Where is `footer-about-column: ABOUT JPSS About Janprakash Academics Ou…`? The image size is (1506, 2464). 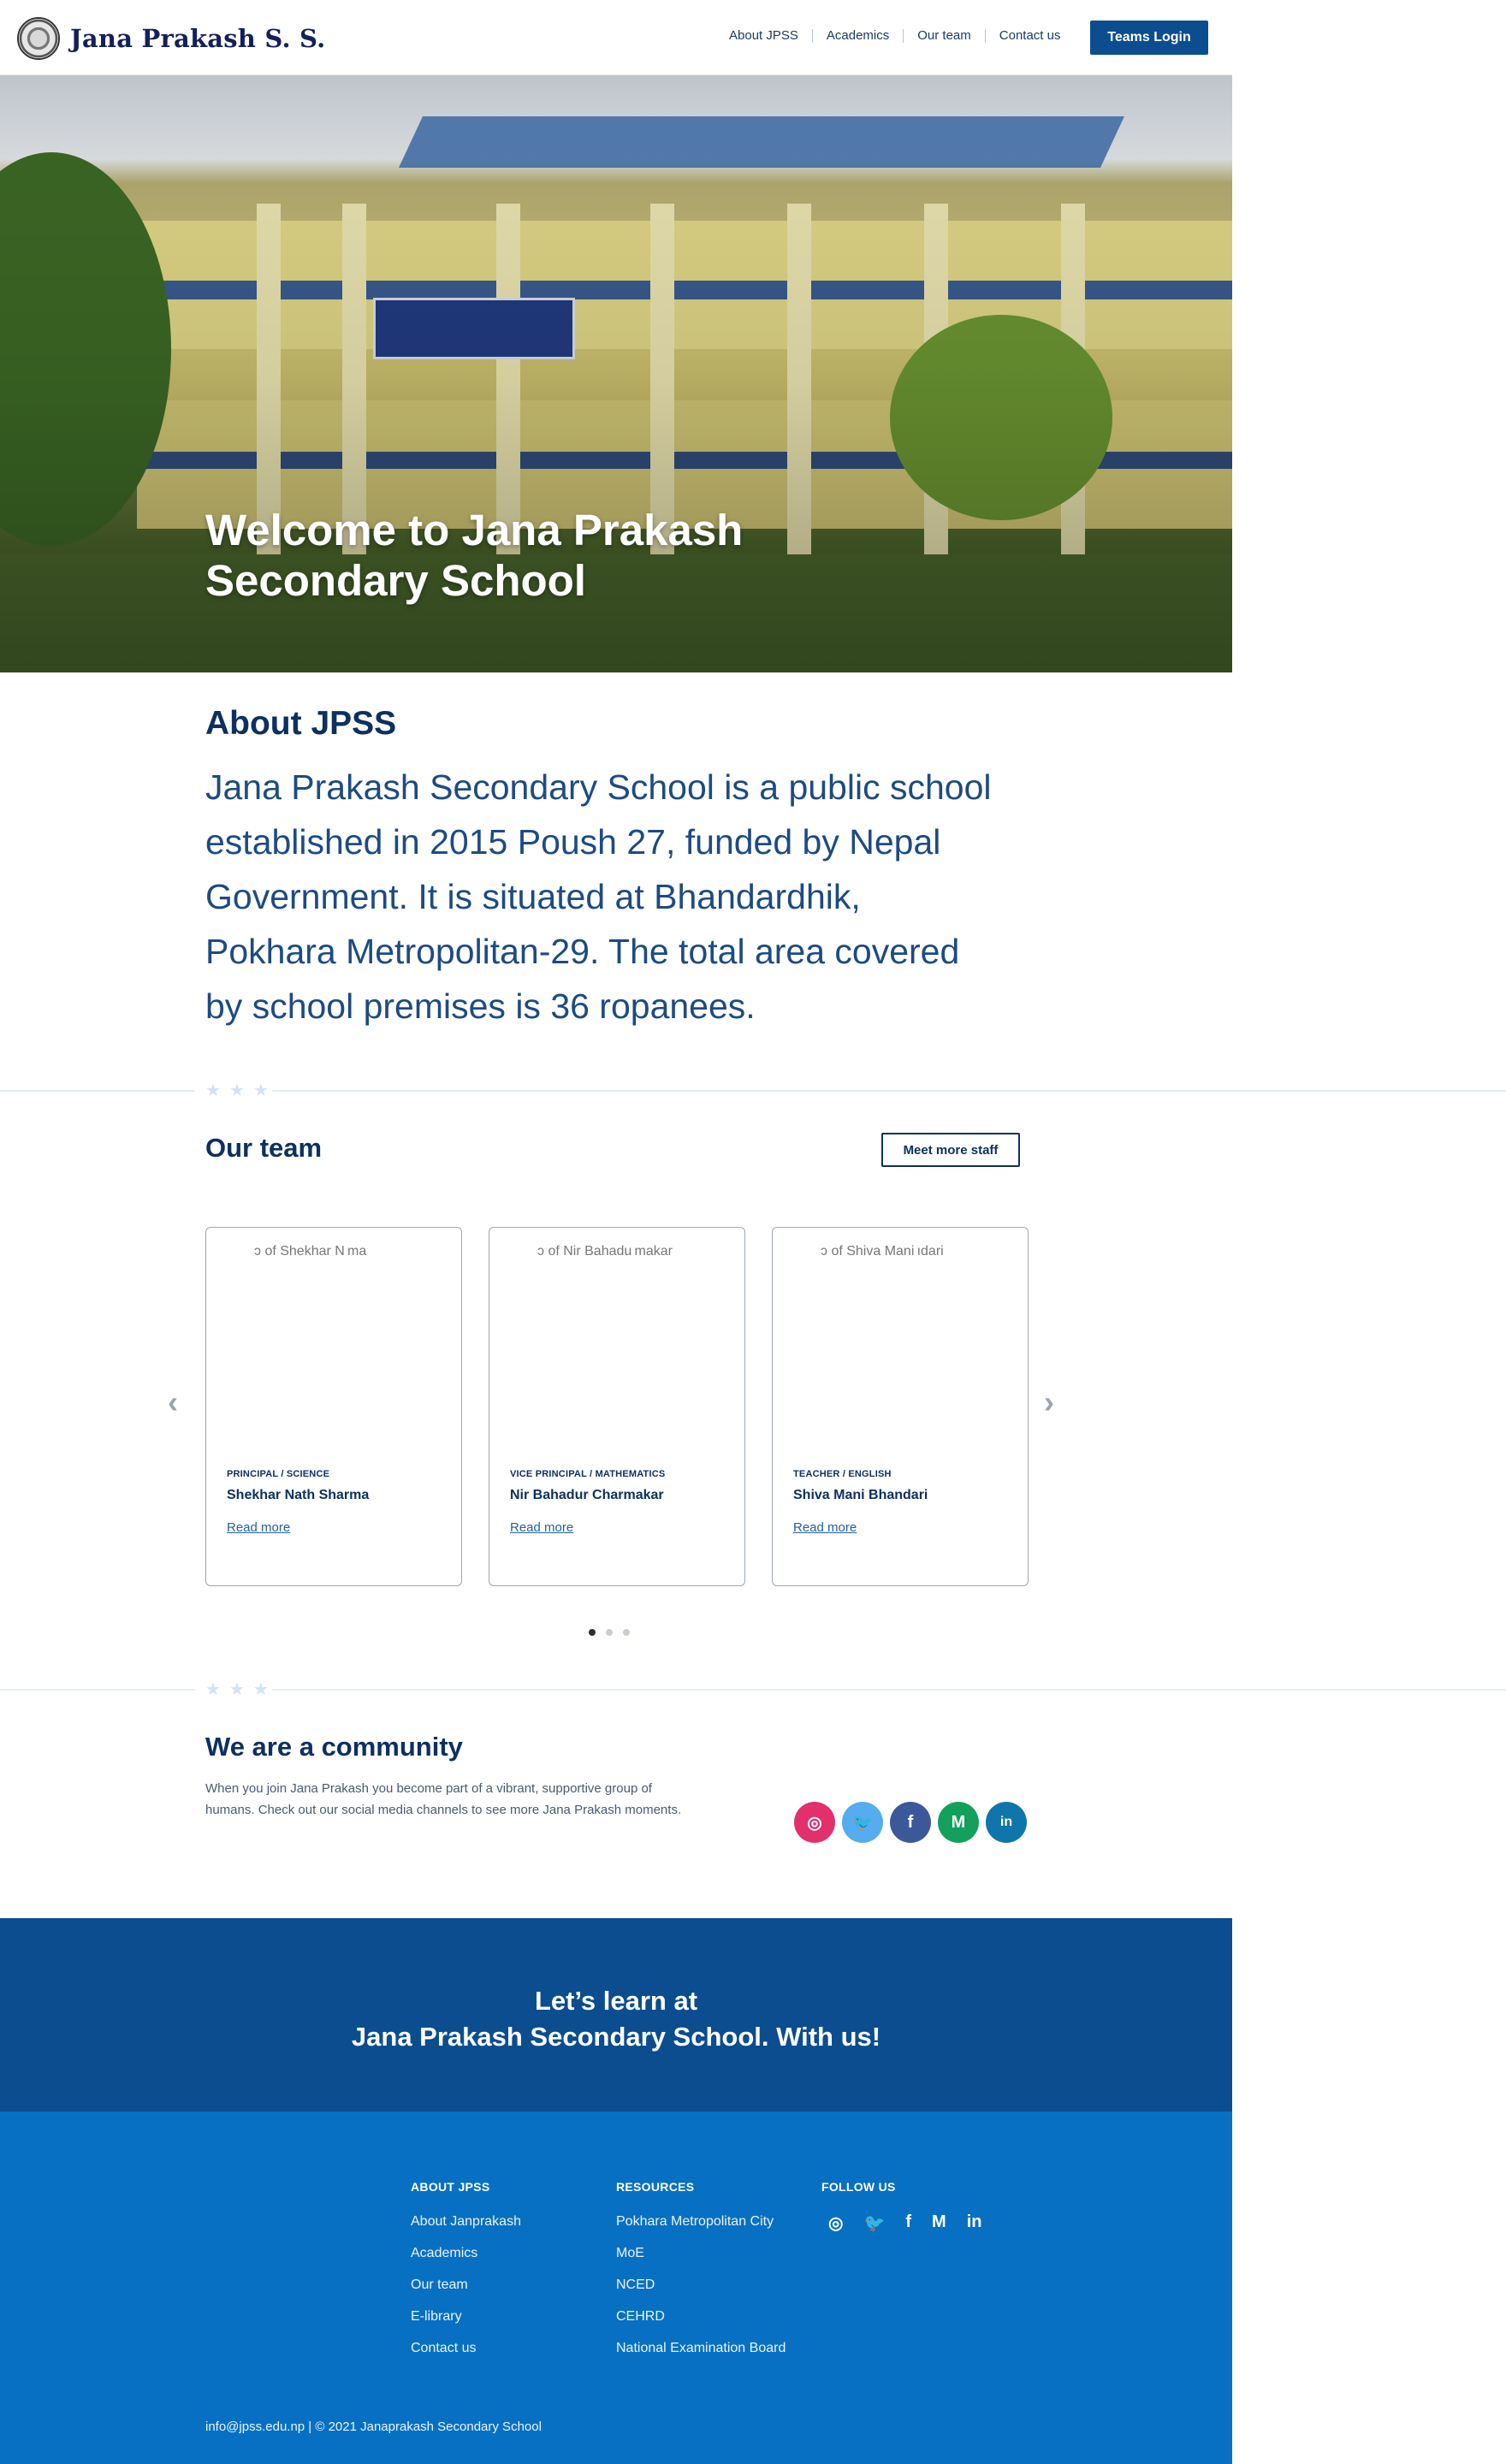 footer-about-column: ABOUT JPSS About Janprakash Academics Ou… is located at coordinates (466, 2275).